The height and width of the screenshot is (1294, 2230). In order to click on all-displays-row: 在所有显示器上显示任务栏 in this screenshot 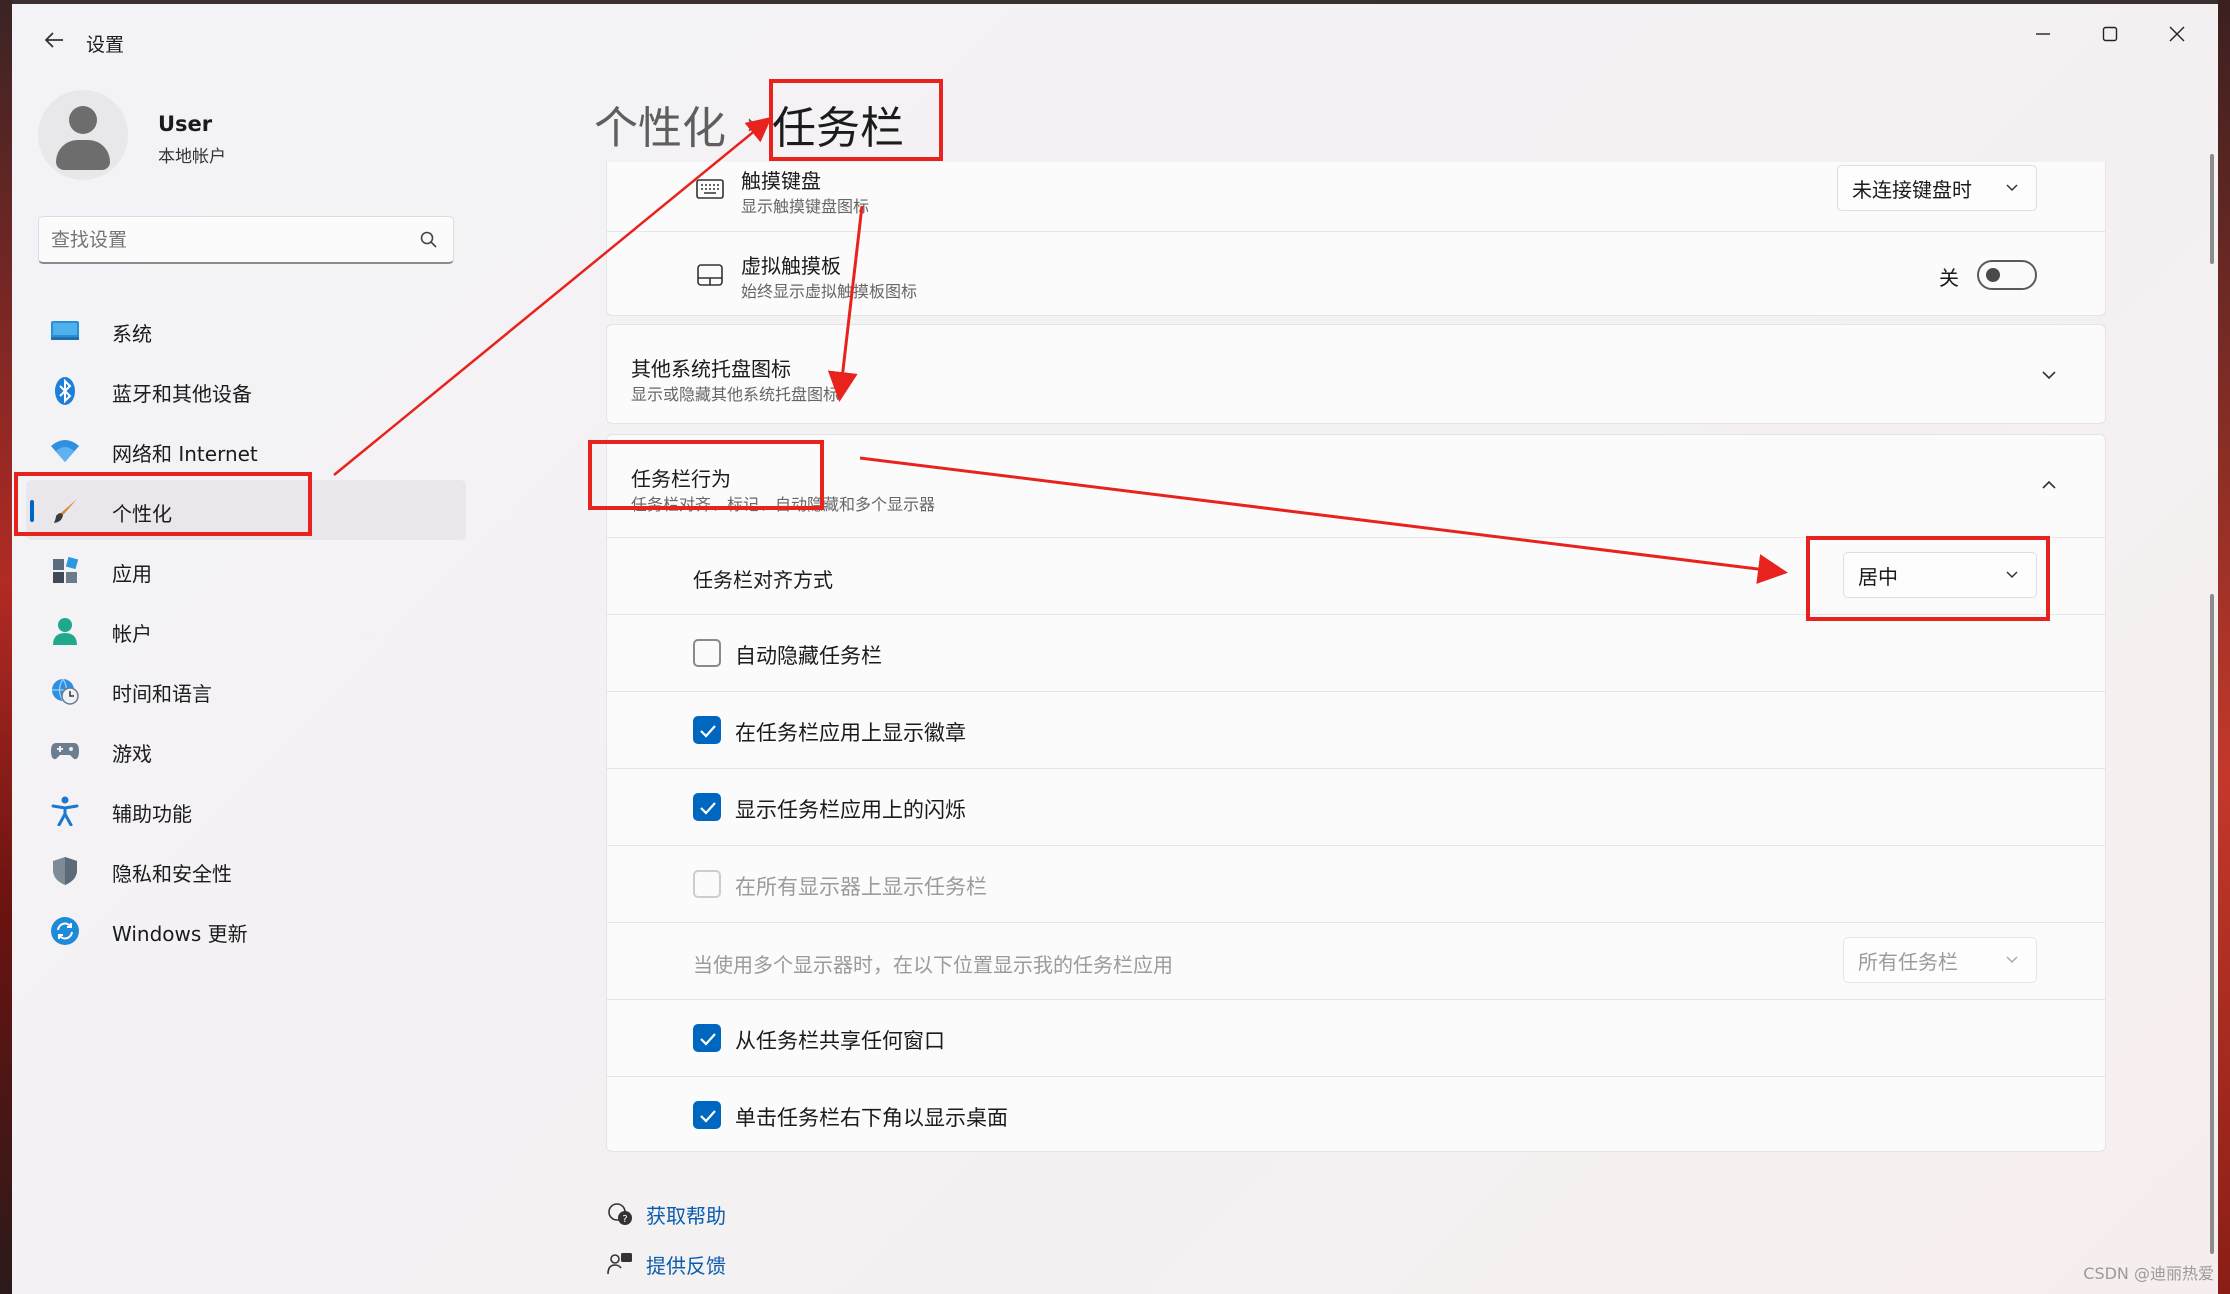, I will do `click(1356, 883)`.